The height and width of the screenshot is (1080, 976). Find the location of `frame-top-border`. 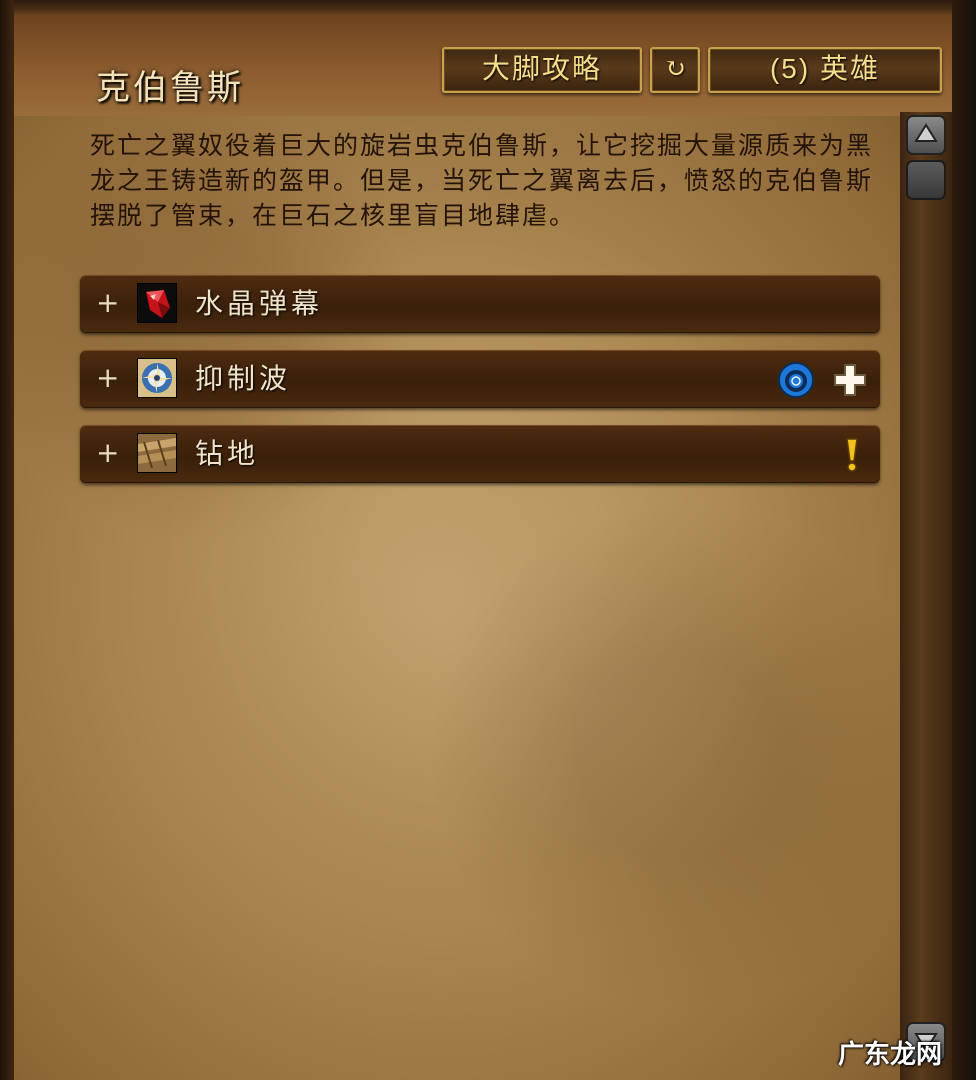

frame-top-border is located at coordinates (488, 8).